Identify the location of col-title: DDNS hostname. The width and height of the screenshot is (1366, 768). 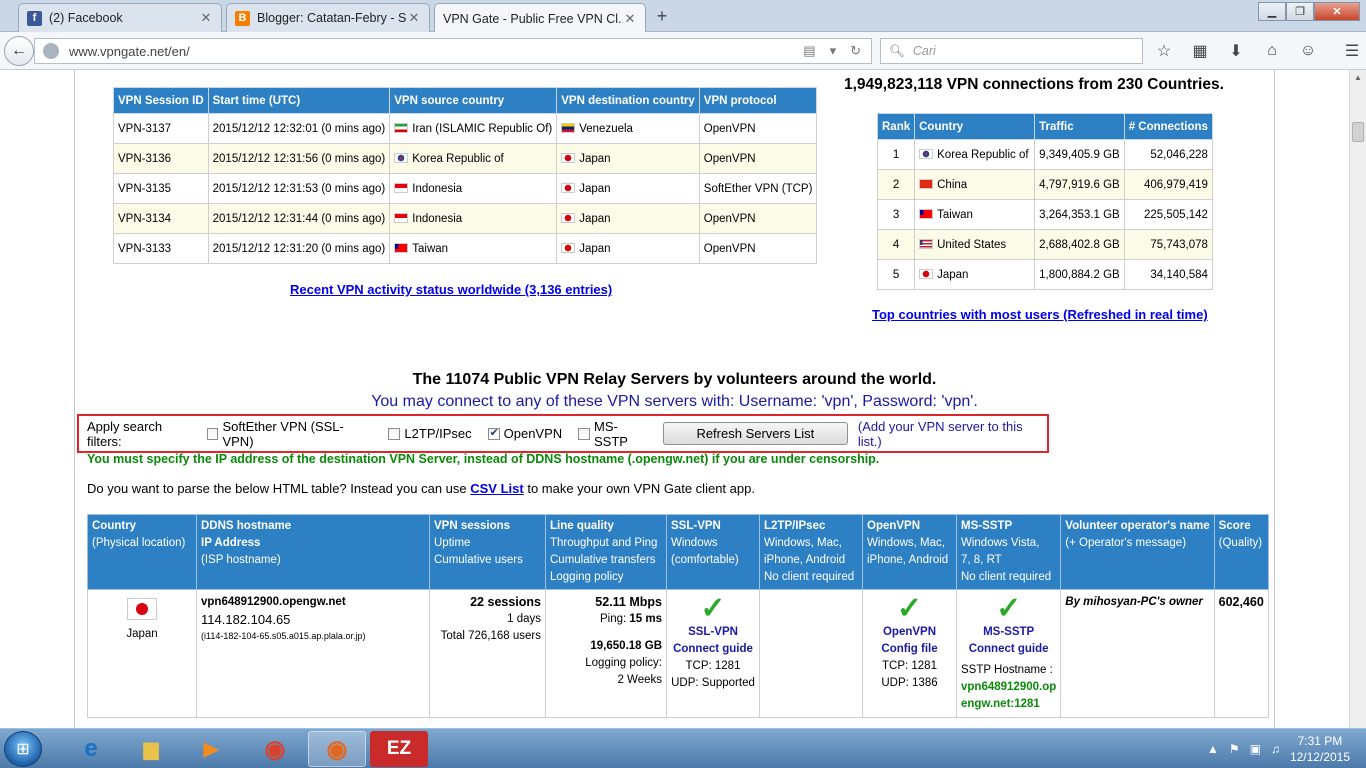
(246, 526).